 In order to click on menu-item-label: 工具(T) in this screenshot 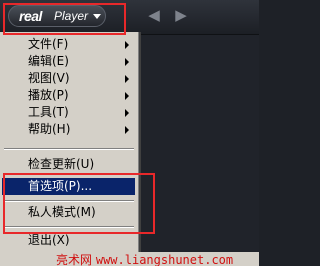, I will do `click(48, 112)`.